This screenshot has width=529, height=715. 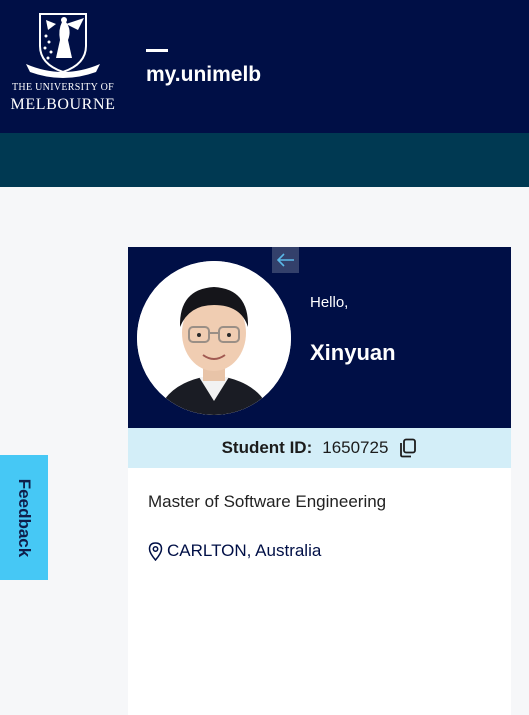 I want to click on sub-navigation-bar, so click(x=264, y=160).